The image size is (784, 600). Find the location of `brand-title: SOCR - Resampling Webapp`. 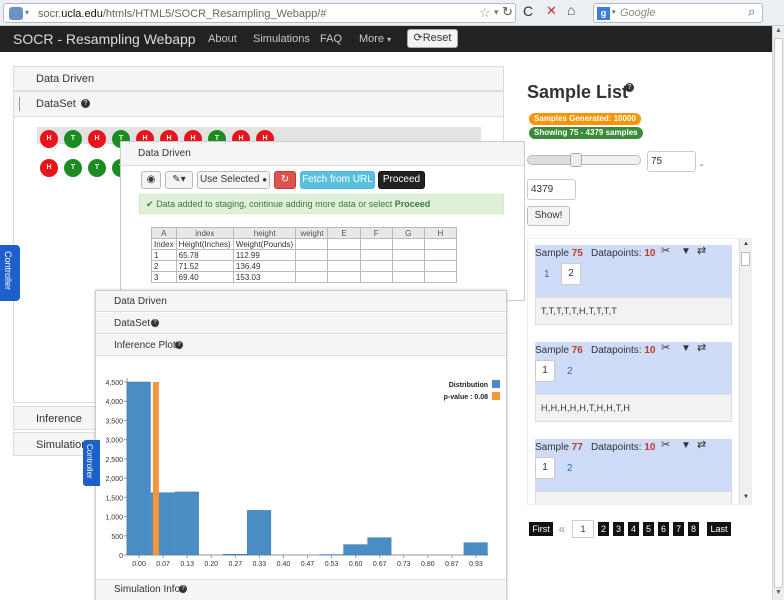

brand-title: SOCR - Resampling Webapp is located at coordinates (104, 39).